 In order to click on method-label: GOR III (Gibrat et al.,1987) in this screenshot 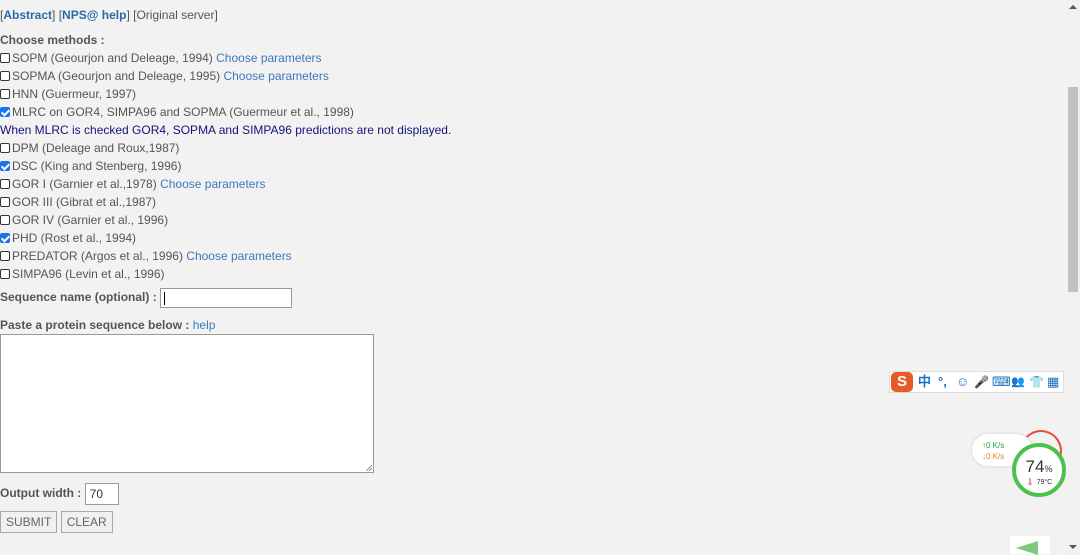, I will do `click(84, 202)`.